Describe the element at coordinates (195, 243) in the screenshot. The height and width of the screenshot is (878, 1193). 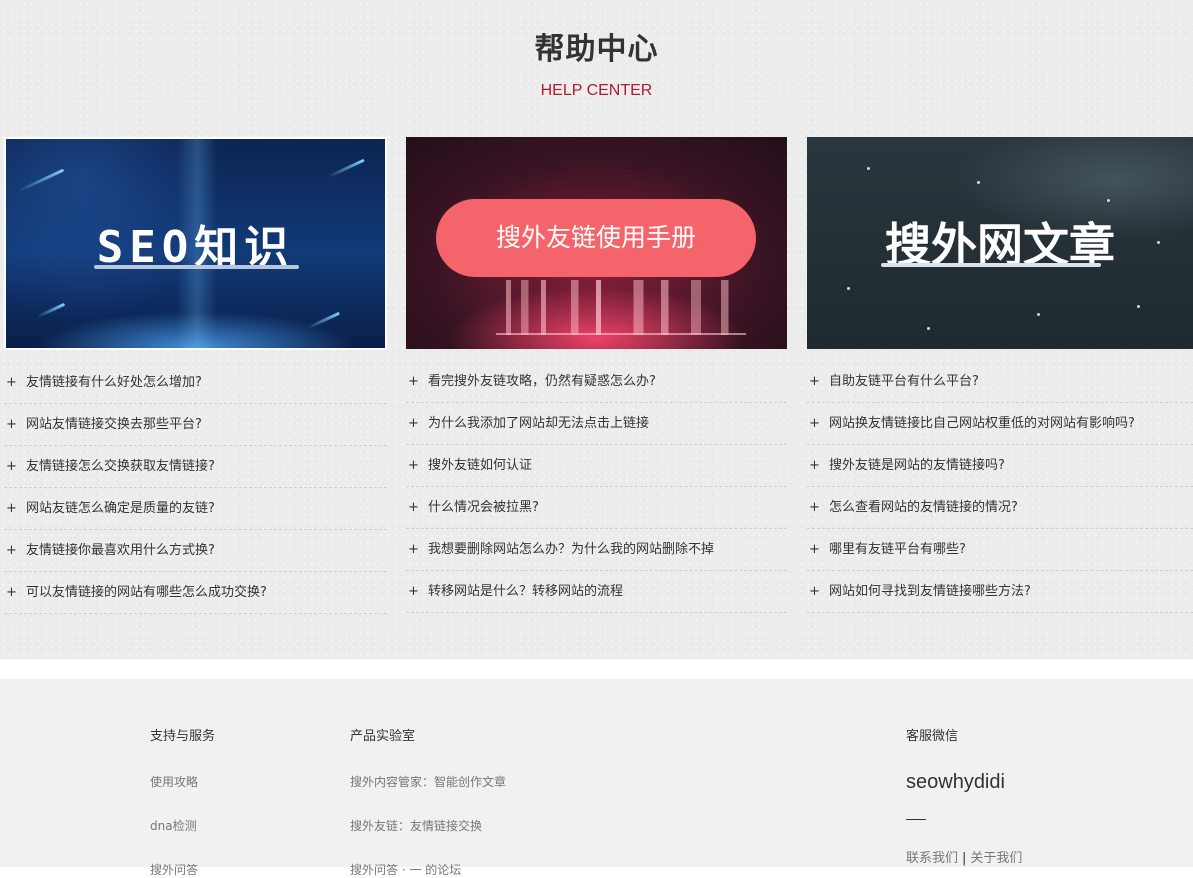
I see `seo-knowledge-banner: SEO知识` at that location.